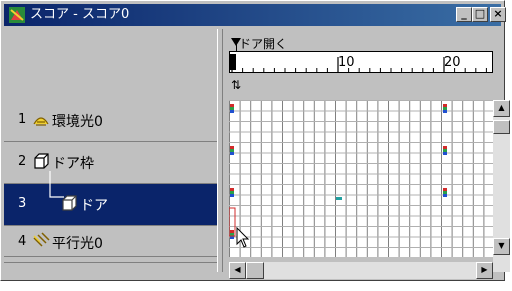  Describe the element at coordinates (41, 239) in the screenshot. I see `directional-light-icon` at that location.